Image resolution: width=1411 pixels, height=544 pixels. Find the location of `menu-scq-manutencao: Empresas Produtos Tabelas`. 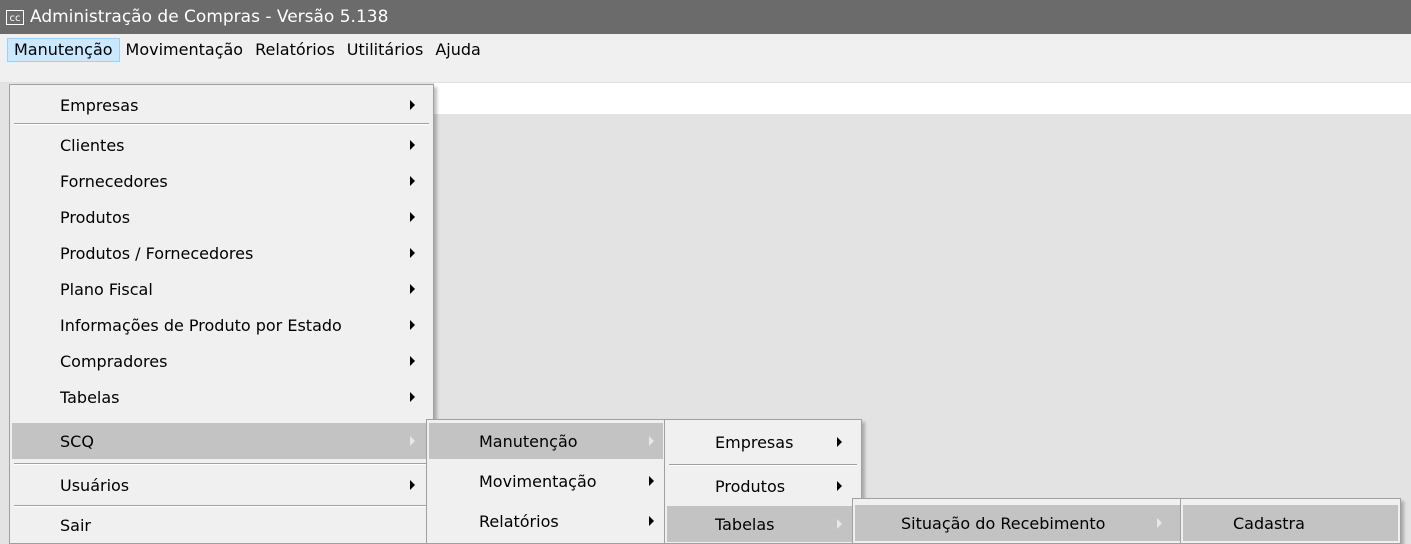

menu-scq-manutencao: Empresas Produtos Tabelas is located at coordinates (763, 481).